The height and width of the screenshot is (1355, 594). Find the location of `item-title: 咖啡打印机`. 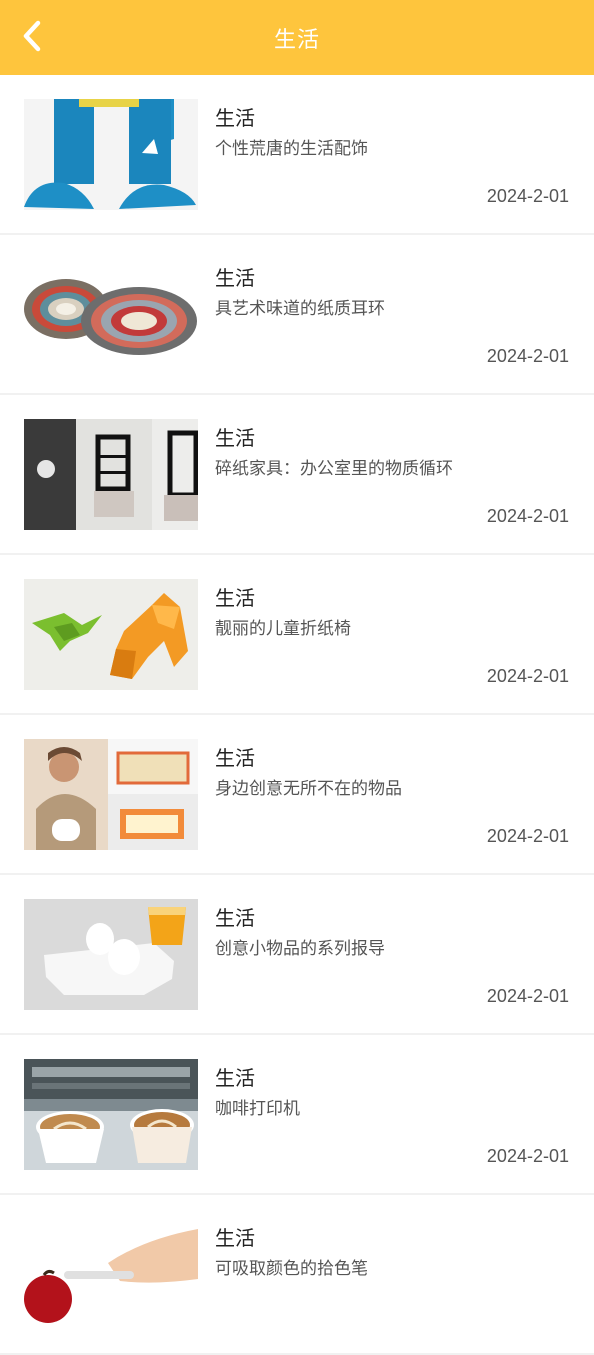

item-title: 咖啡打印机 is located at coordinates (257, 1109).